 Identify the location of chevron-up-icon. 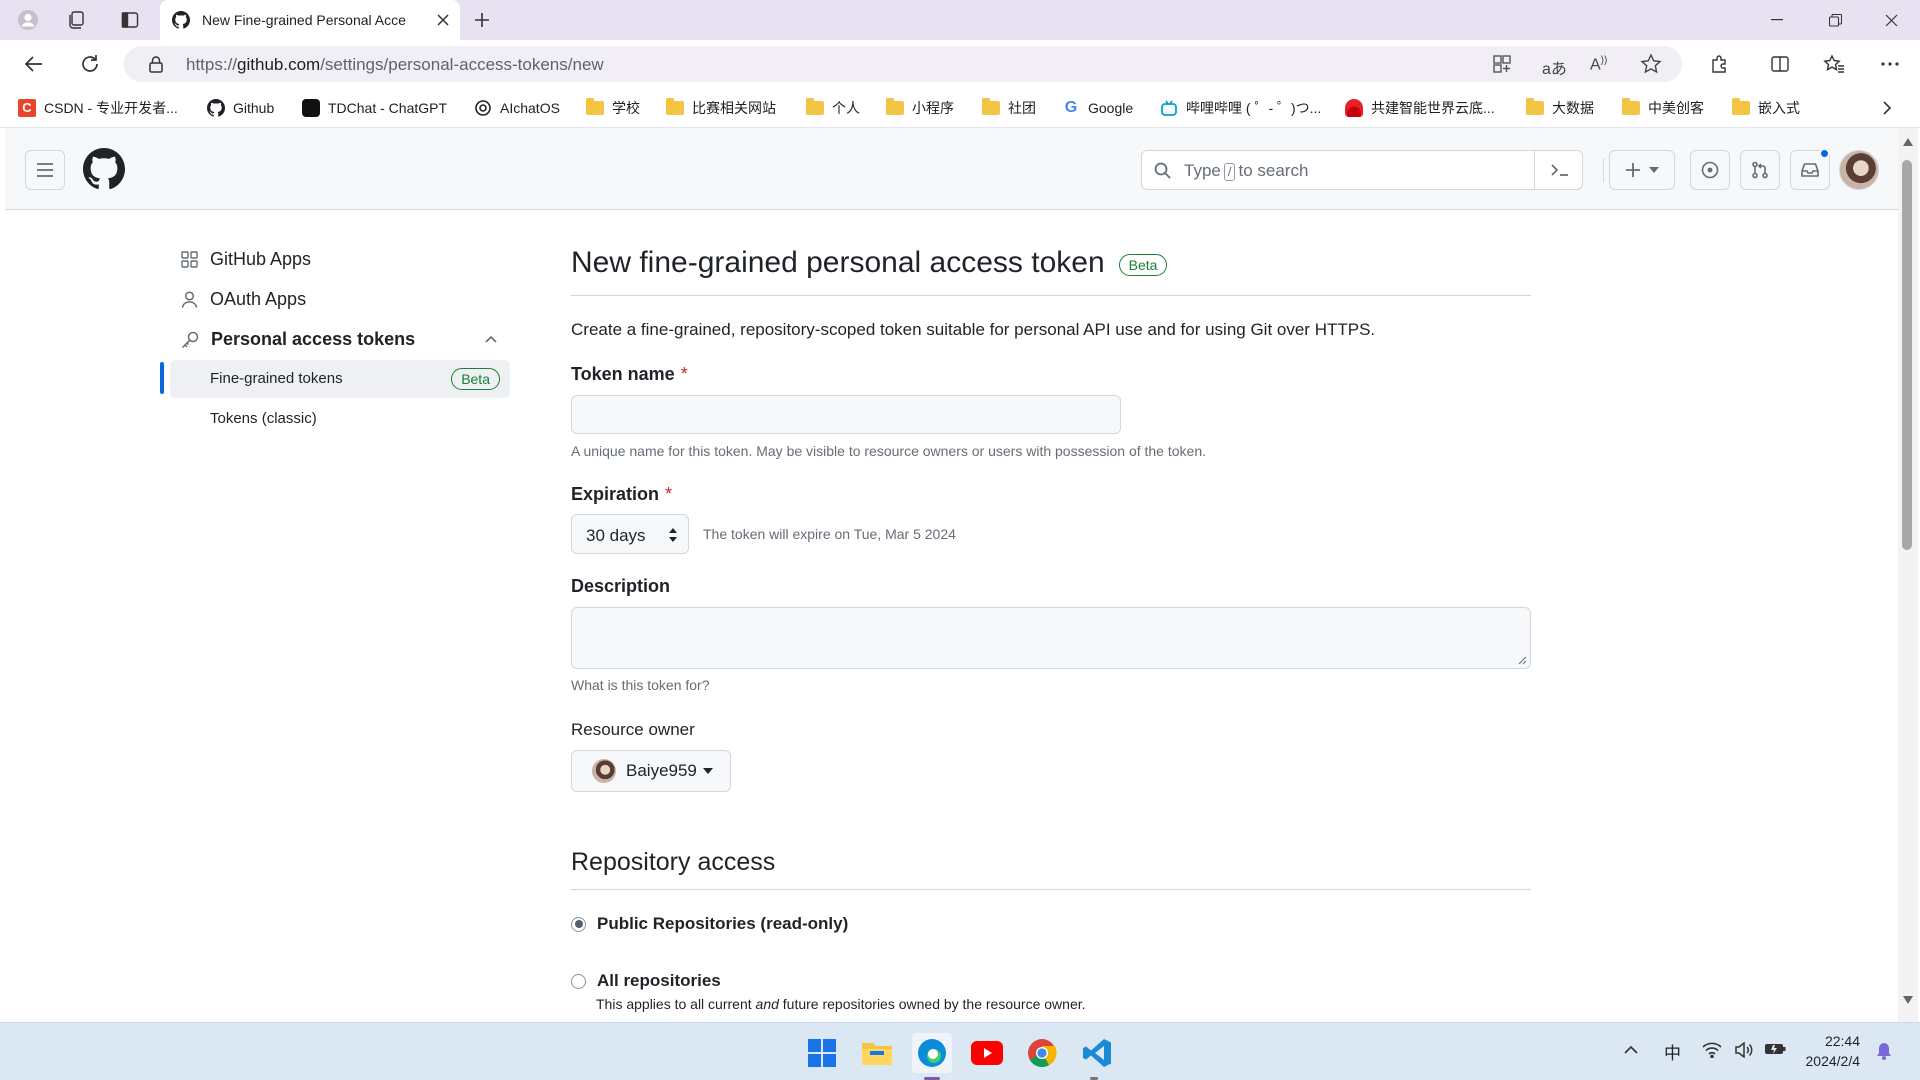
(491, 339).